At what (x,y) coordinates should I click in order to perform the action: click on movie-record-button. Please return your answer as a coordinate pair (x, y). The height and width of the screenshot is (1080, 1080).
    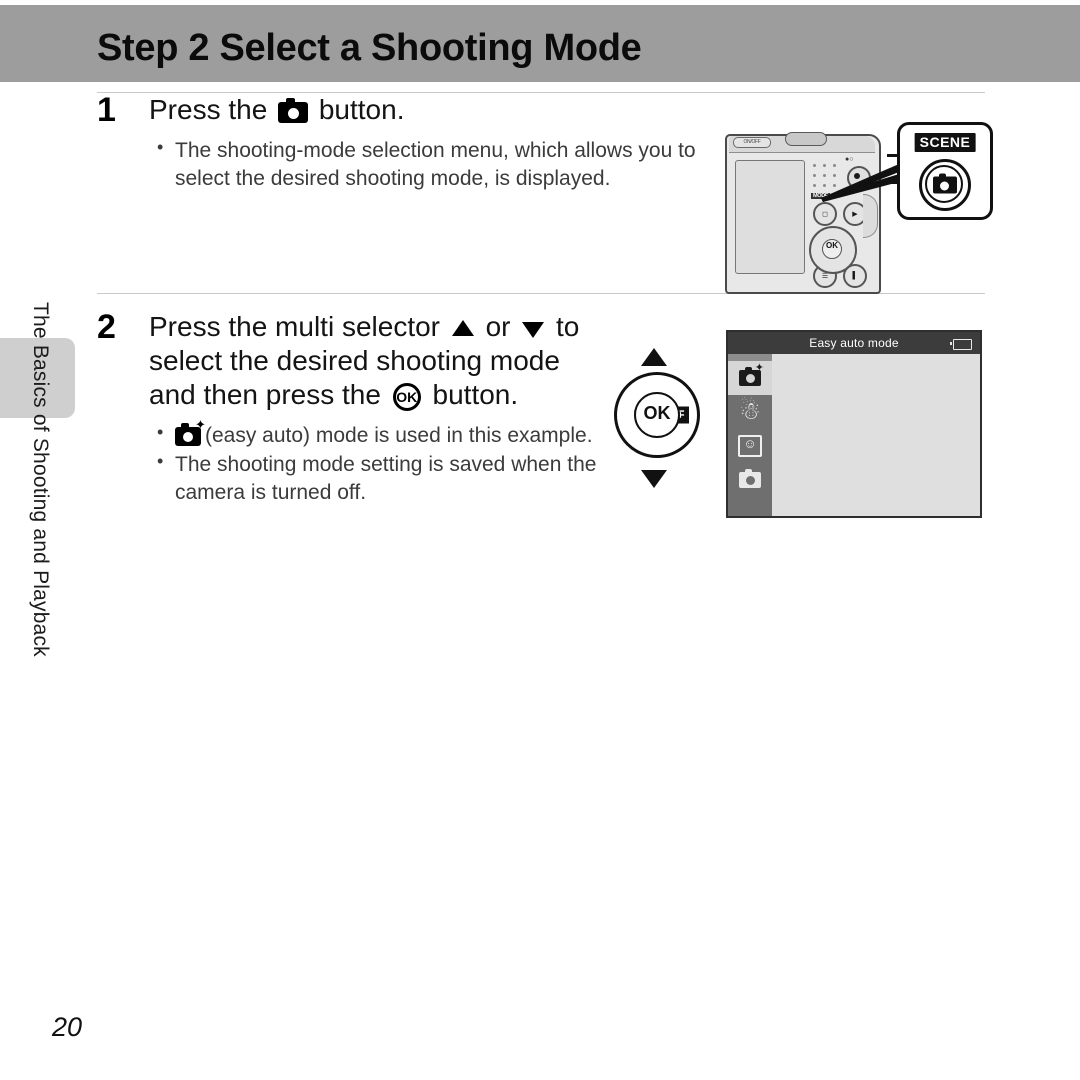
    Looking at the image, I should click on (859, 178).